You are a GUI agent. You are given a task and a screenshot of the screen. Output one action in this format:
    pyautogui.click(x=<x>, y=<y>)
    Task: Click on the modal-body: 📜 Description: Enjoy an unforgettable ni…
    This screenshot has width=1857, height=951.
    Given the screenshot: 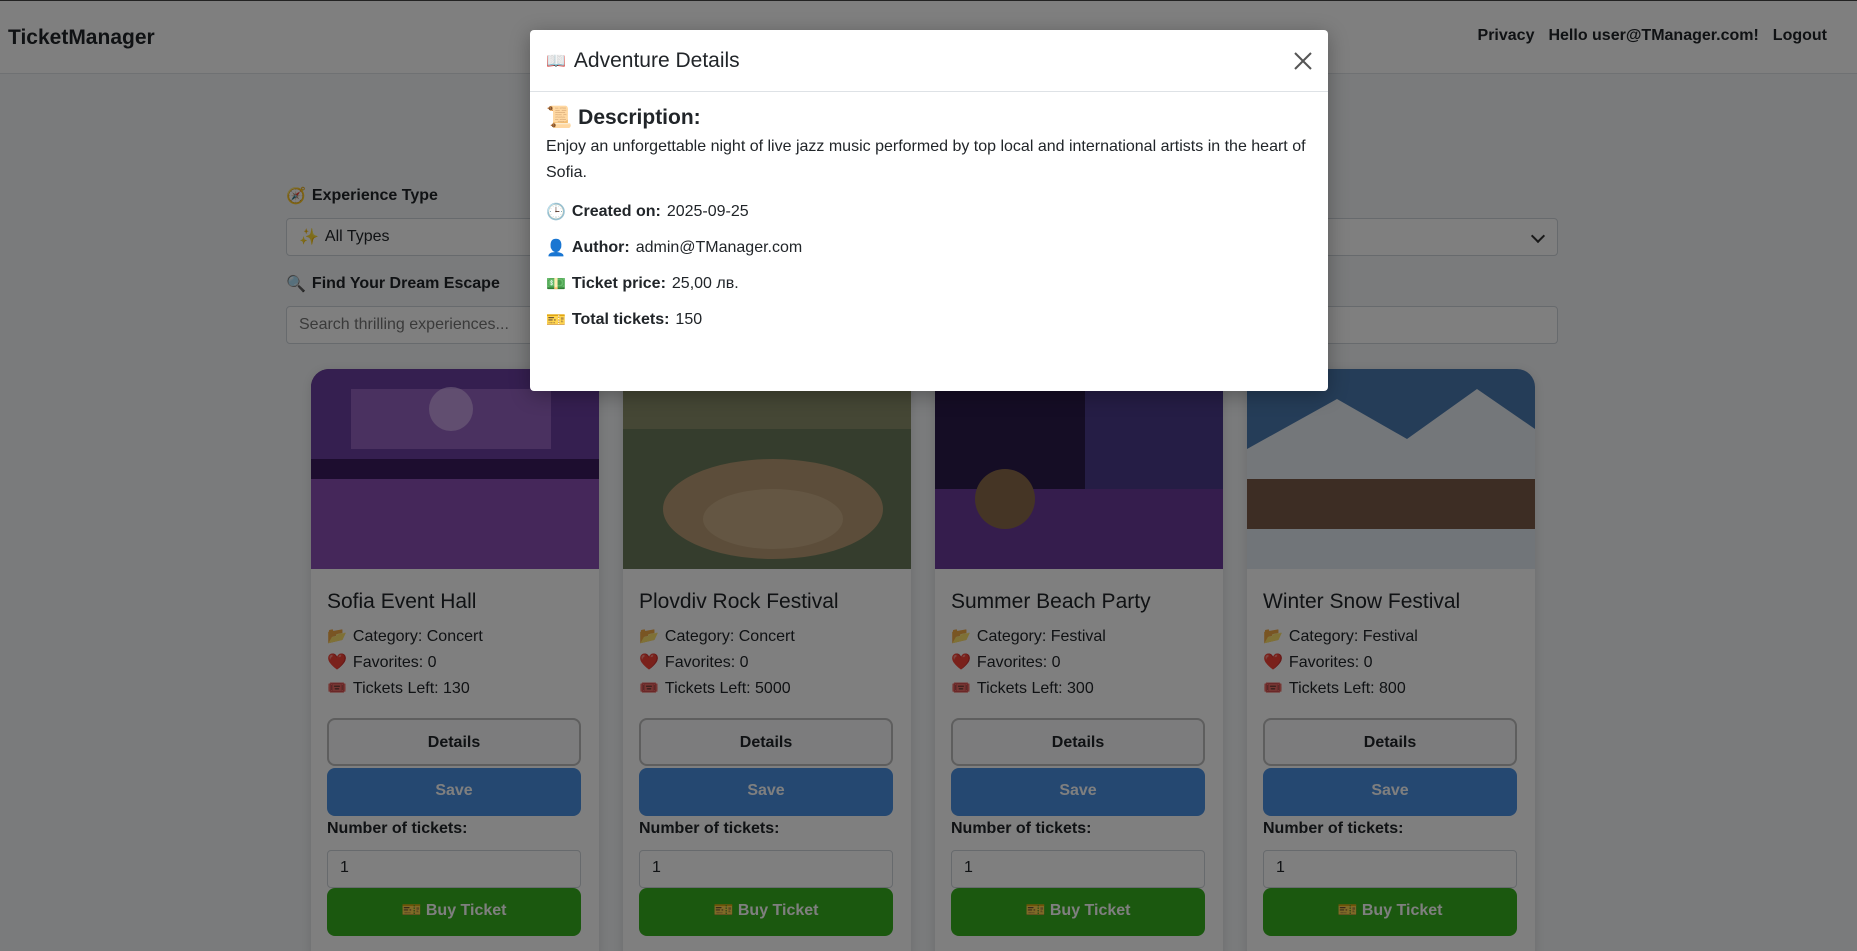 What is the action you would take?
    pyautogui.click(x=929, y=218)
    